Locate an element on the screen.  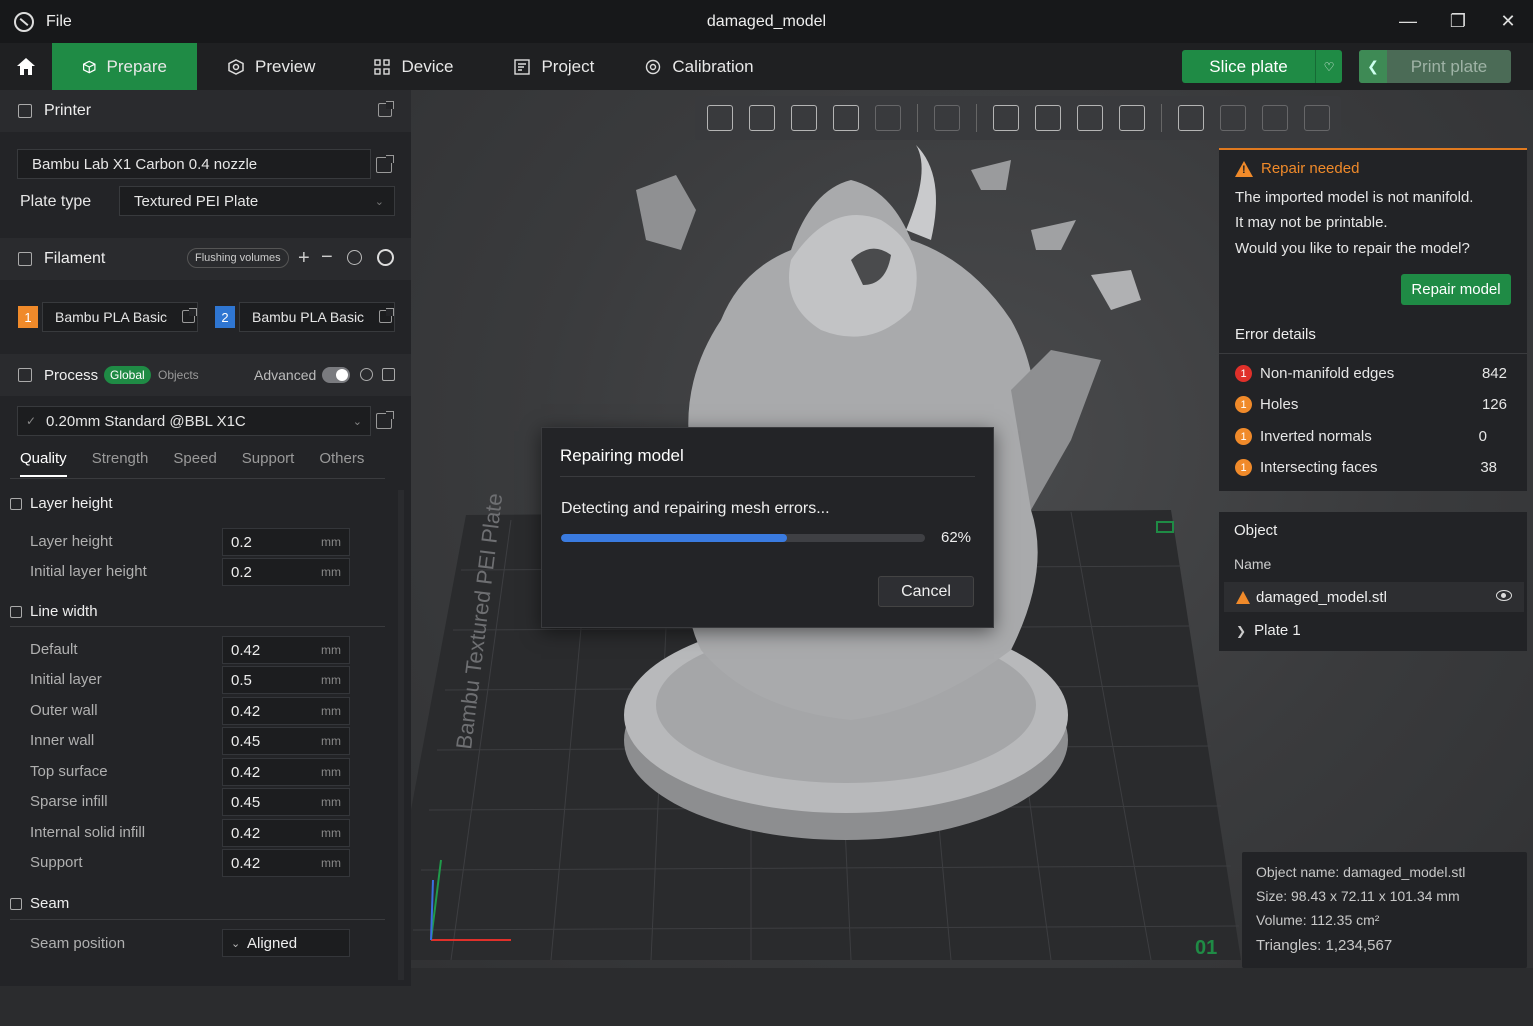
scale-icon is located at coordinates (1090, 118).